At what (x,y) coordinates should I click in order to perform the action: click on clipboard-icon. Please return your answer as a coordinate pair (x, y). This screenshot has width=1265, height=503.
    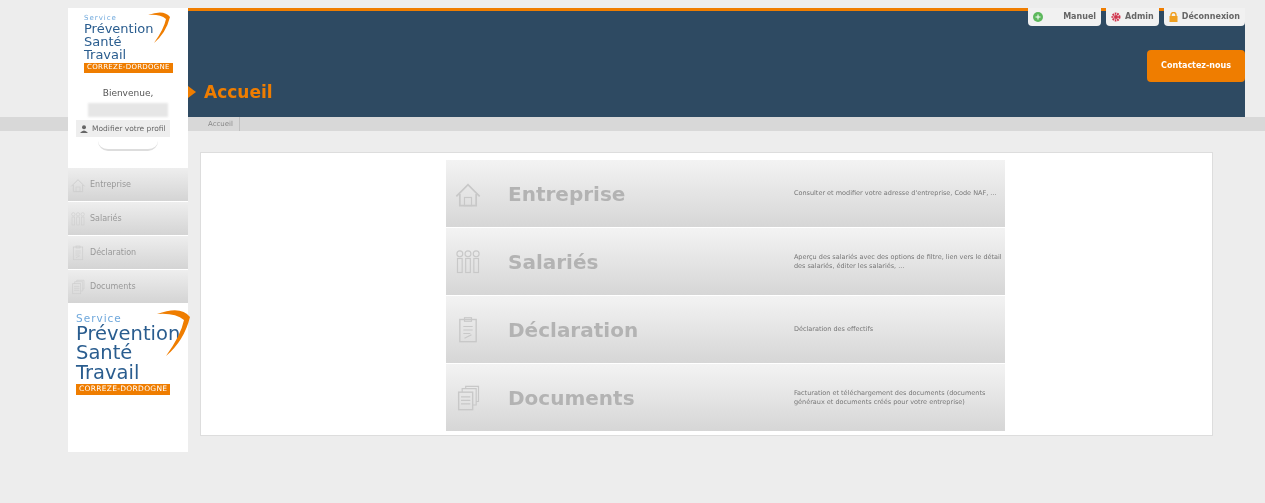
    Looking at the image, I should click on (78, 252).